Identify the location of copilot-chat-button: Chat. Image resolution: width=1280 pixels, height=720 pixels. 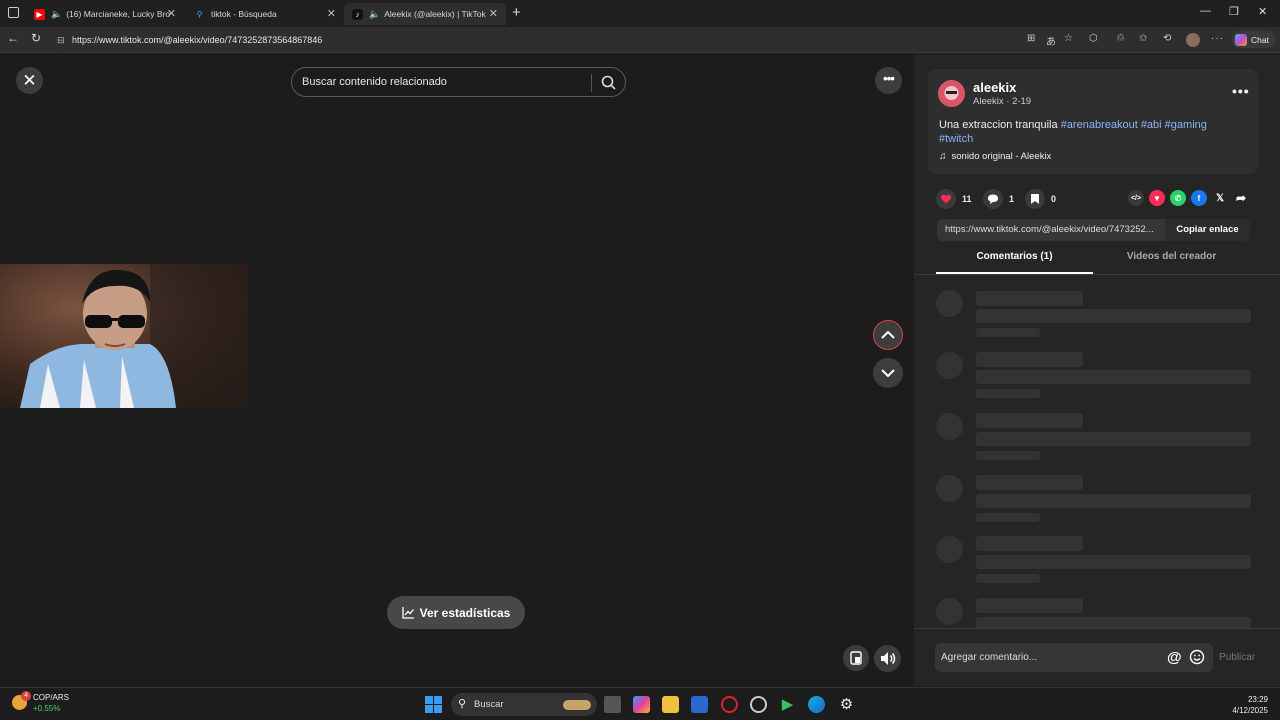
(1254, 39).